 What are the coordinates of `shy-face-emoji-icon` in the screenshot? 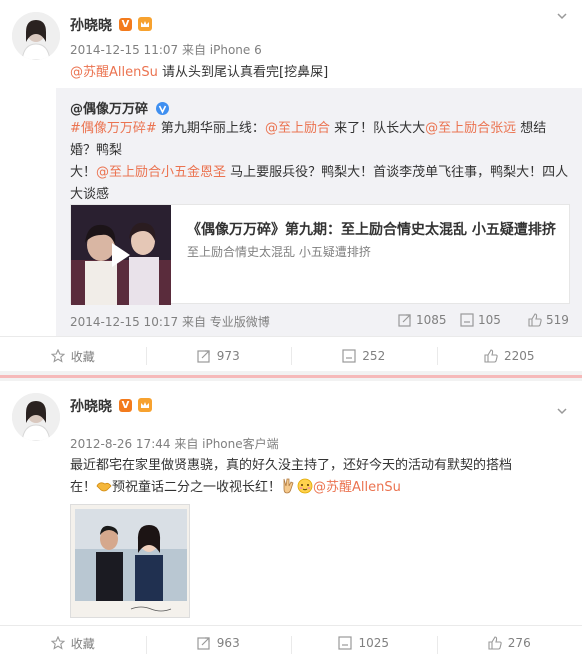 It's located at (305, 486).